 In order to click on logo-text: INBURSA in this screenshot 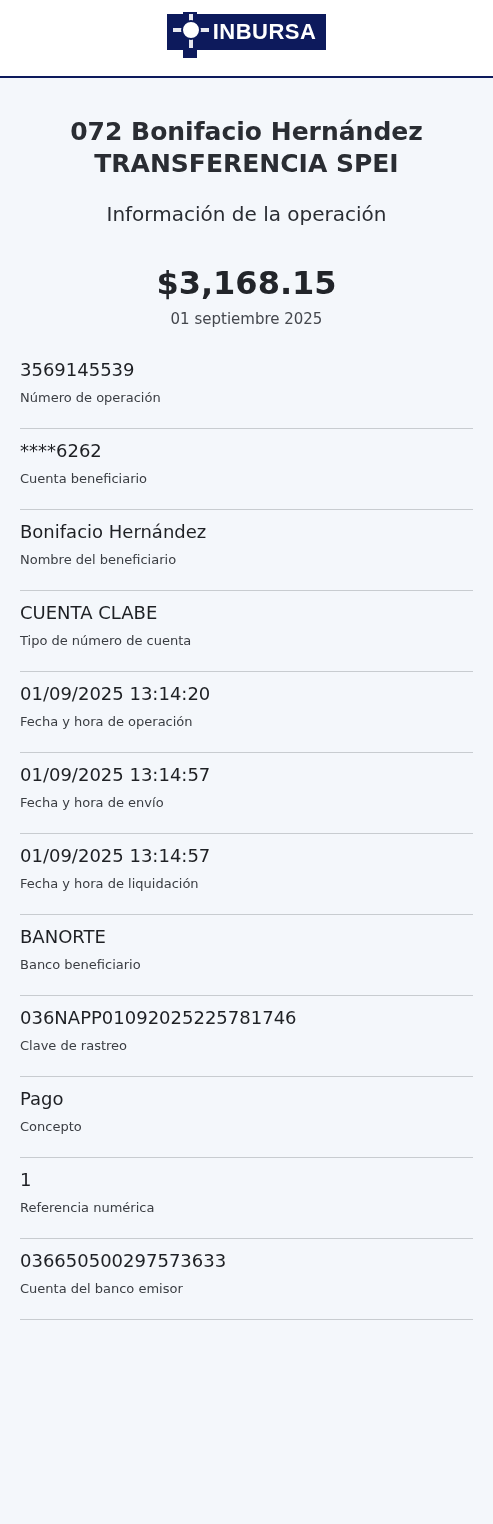, I will do `click(264, 32)`.